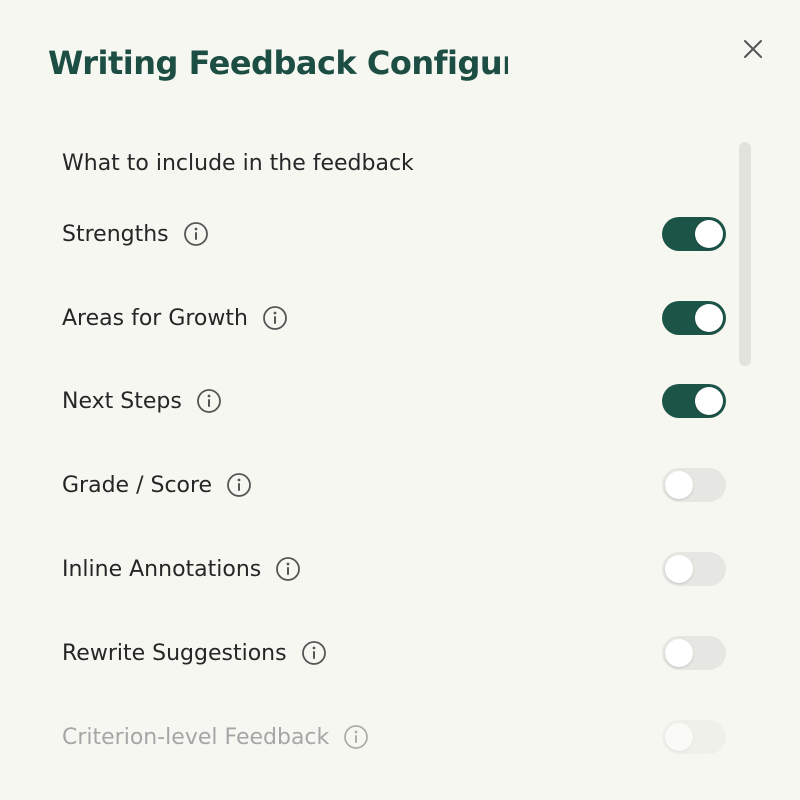 This screenshot has height=800, width=800. What do you see at coordinates (394, 234) in the screenshot?
I see `option-row-strengths: Strengths` at bounding box center [394, 234].